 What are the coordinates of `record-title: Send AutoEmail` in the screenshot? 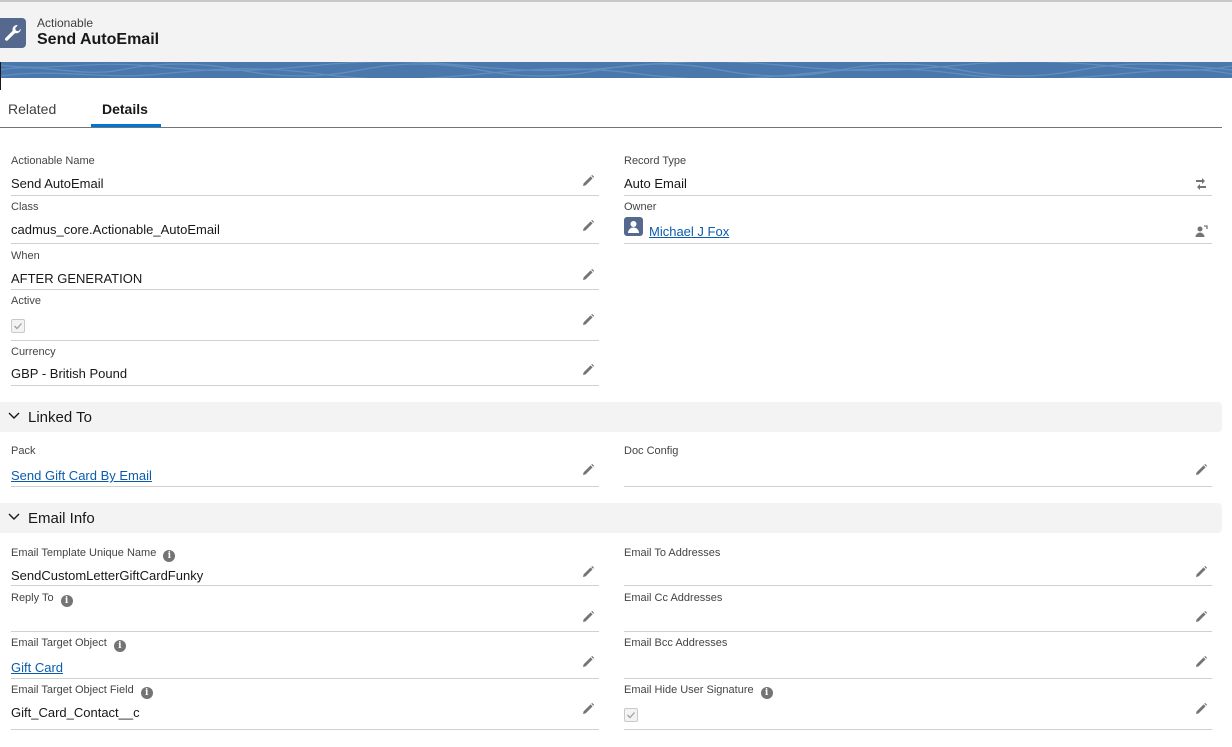 It's located at (98, 39).